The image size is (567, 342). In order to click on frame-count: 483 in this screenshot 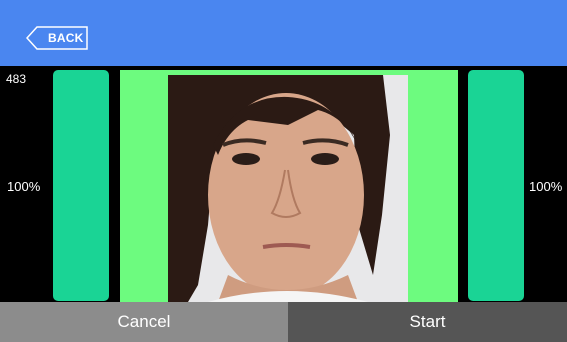, I will do `click(16, 79)`.